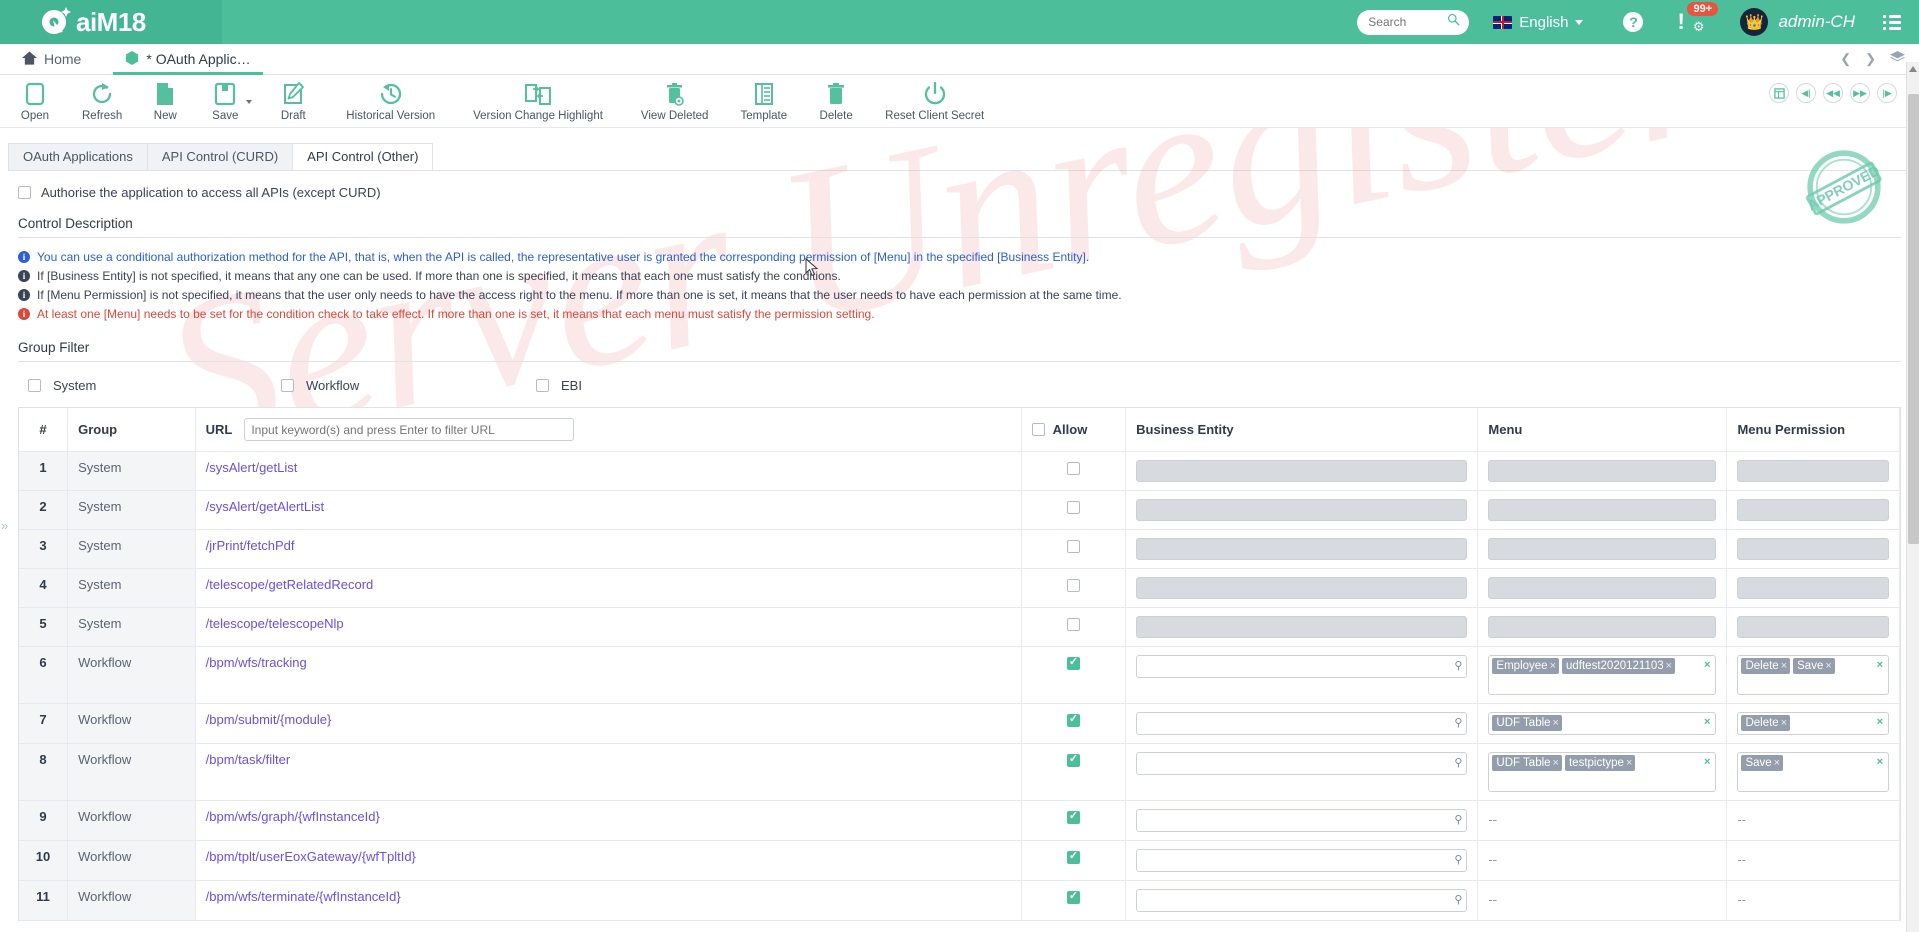 Image resolution: width=1919 pixels, height=932 pixels. What do you see at coordinates (220, 156) in the screenshot?
I see `tab-api-control-curd: API Control (CURD)` at bounding box center [220, 156].